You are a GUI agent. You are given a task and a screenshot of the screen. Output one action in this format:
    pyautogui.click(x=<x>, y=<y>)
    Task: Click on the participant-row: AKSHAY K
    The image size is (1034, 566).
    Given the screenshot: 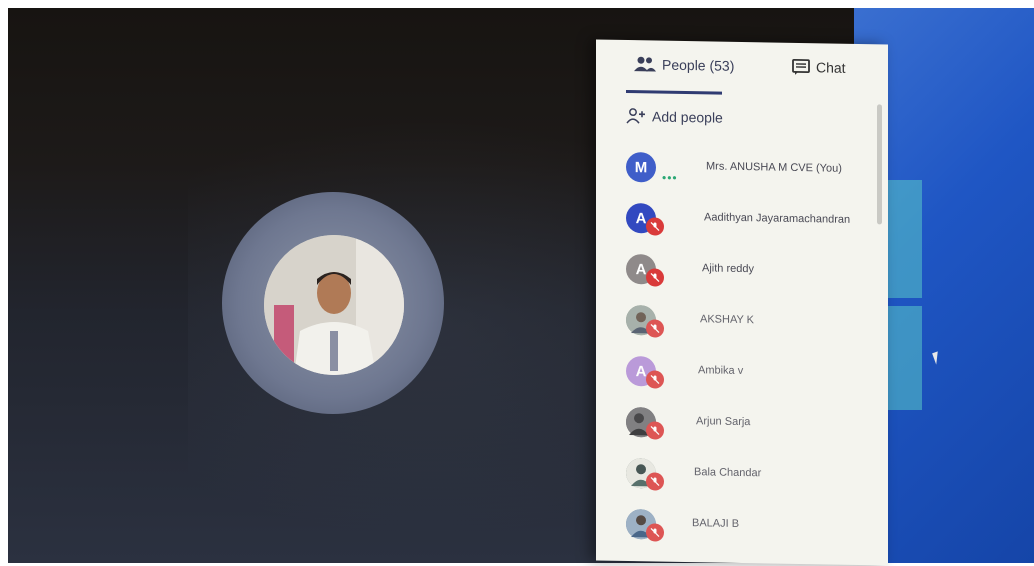 What is the action you would take?
    pyautogui.click(x=742, y=322)
    